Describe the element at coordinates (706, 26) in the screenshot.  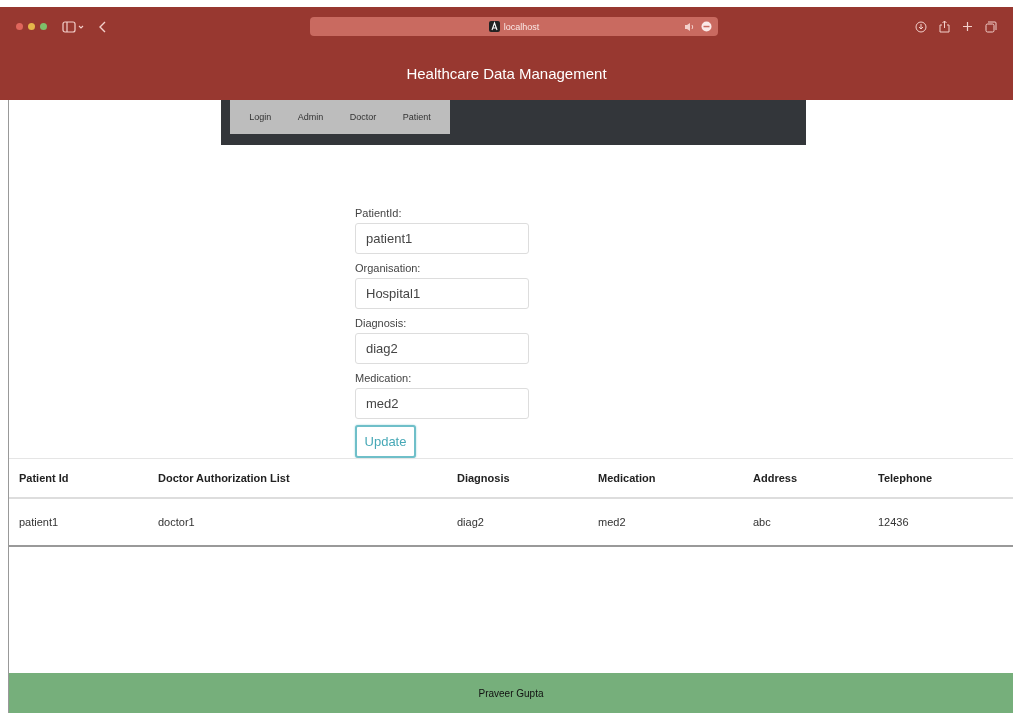
I see `block-icon` at that location.